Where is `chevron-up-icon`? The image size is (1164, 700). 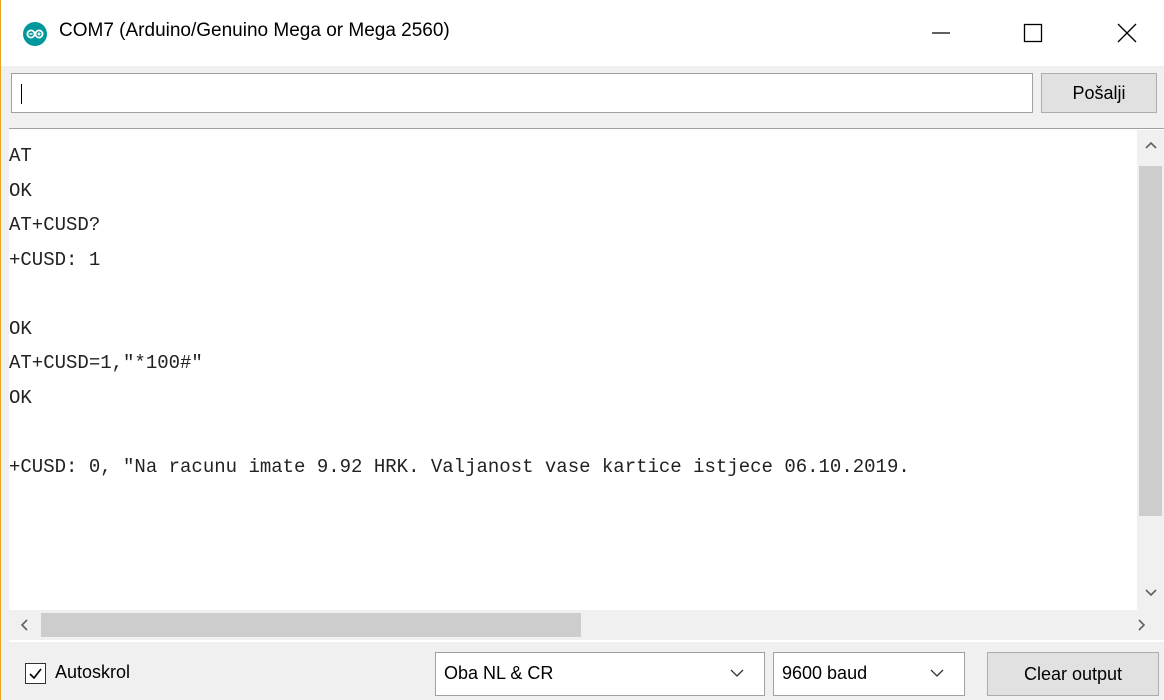 chevron-up-icon is located at coordinates (1150, 145).